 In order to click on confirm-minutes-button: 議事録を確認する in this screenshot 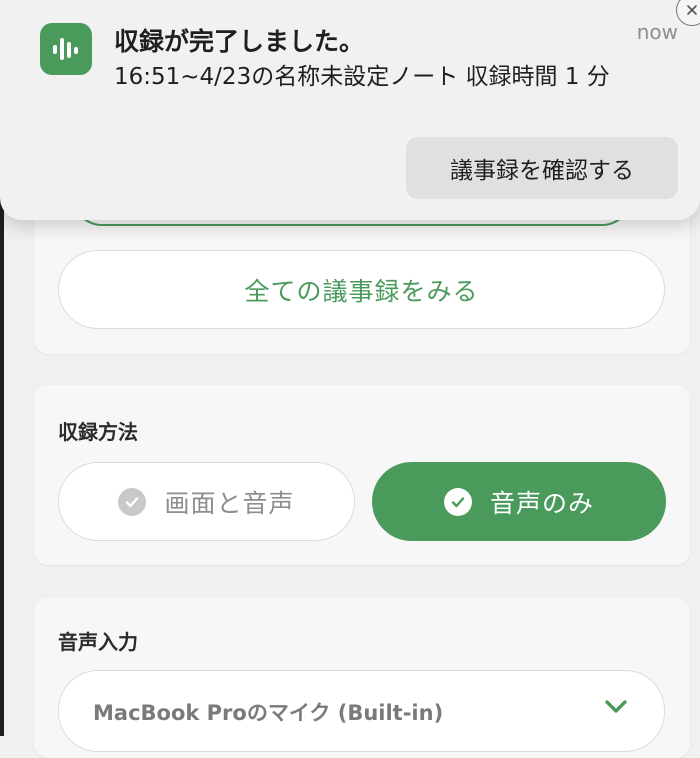, I will do `click(542, 168)`.